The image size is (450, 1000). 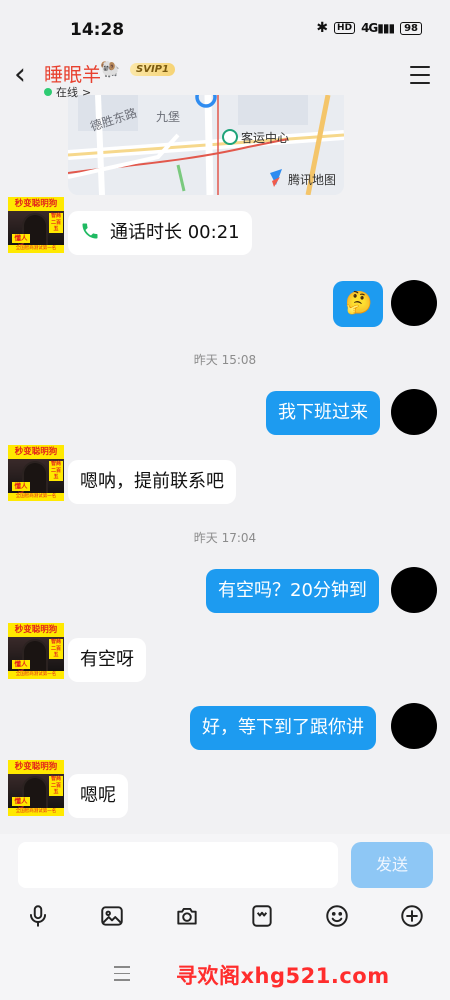 I want to click on message-bubble-outgoing: 好，等下到了跟你讲, so click(x=283, y=728).